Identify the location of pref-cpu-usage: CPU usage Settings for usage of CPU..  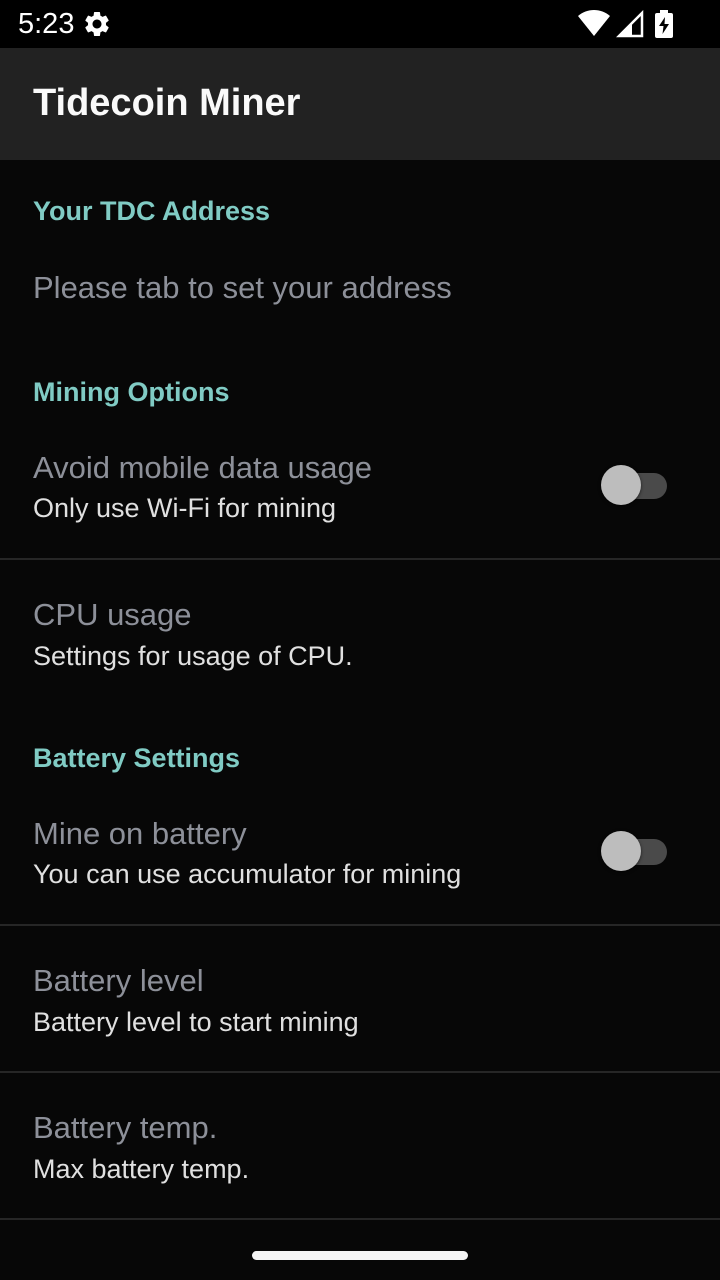
(360, 630).